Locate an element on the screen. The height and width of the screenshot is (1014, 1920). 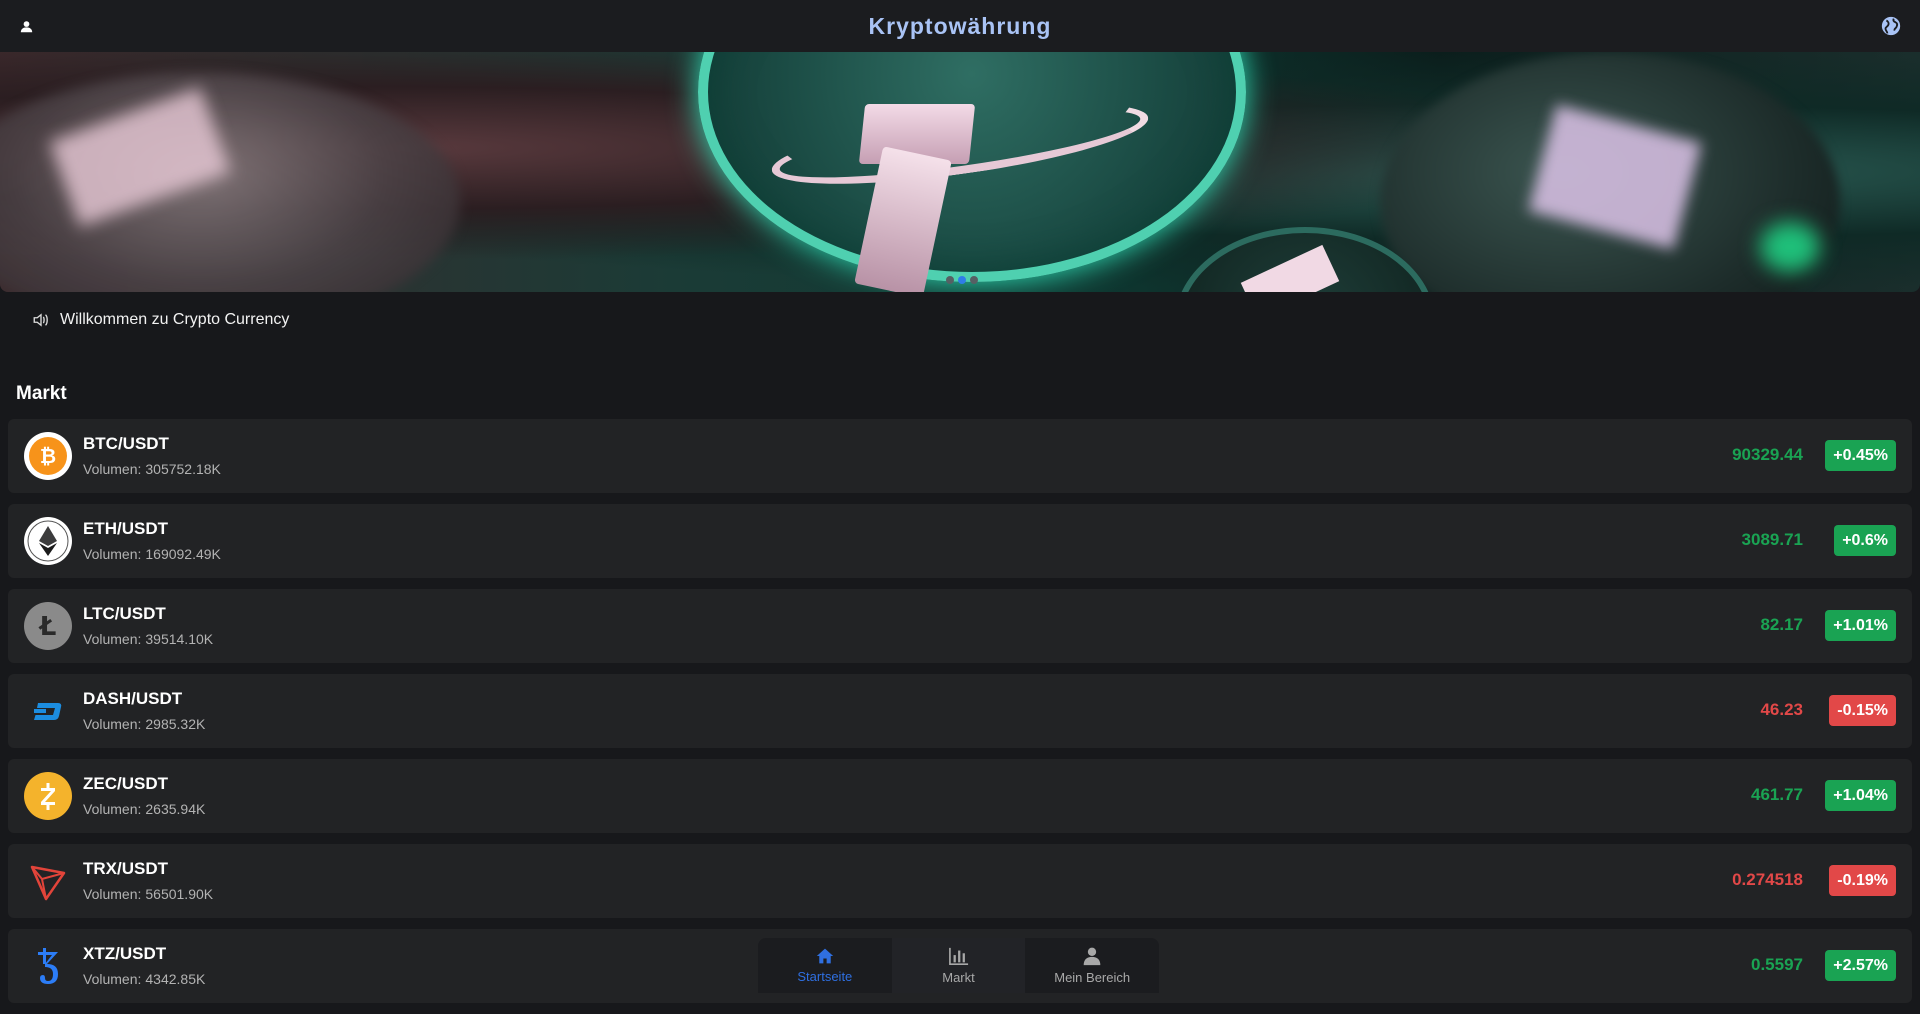
pair-name: LTC/USDT is located at coordinates (124, 613).